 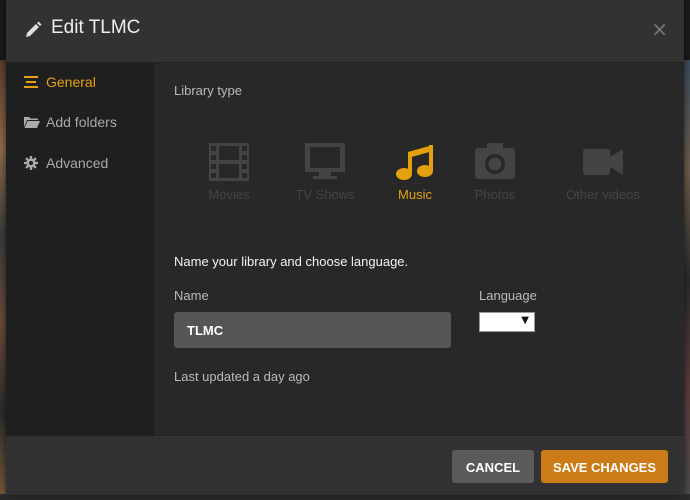 I want to click on gear-icon, so click(x=31, y=163).